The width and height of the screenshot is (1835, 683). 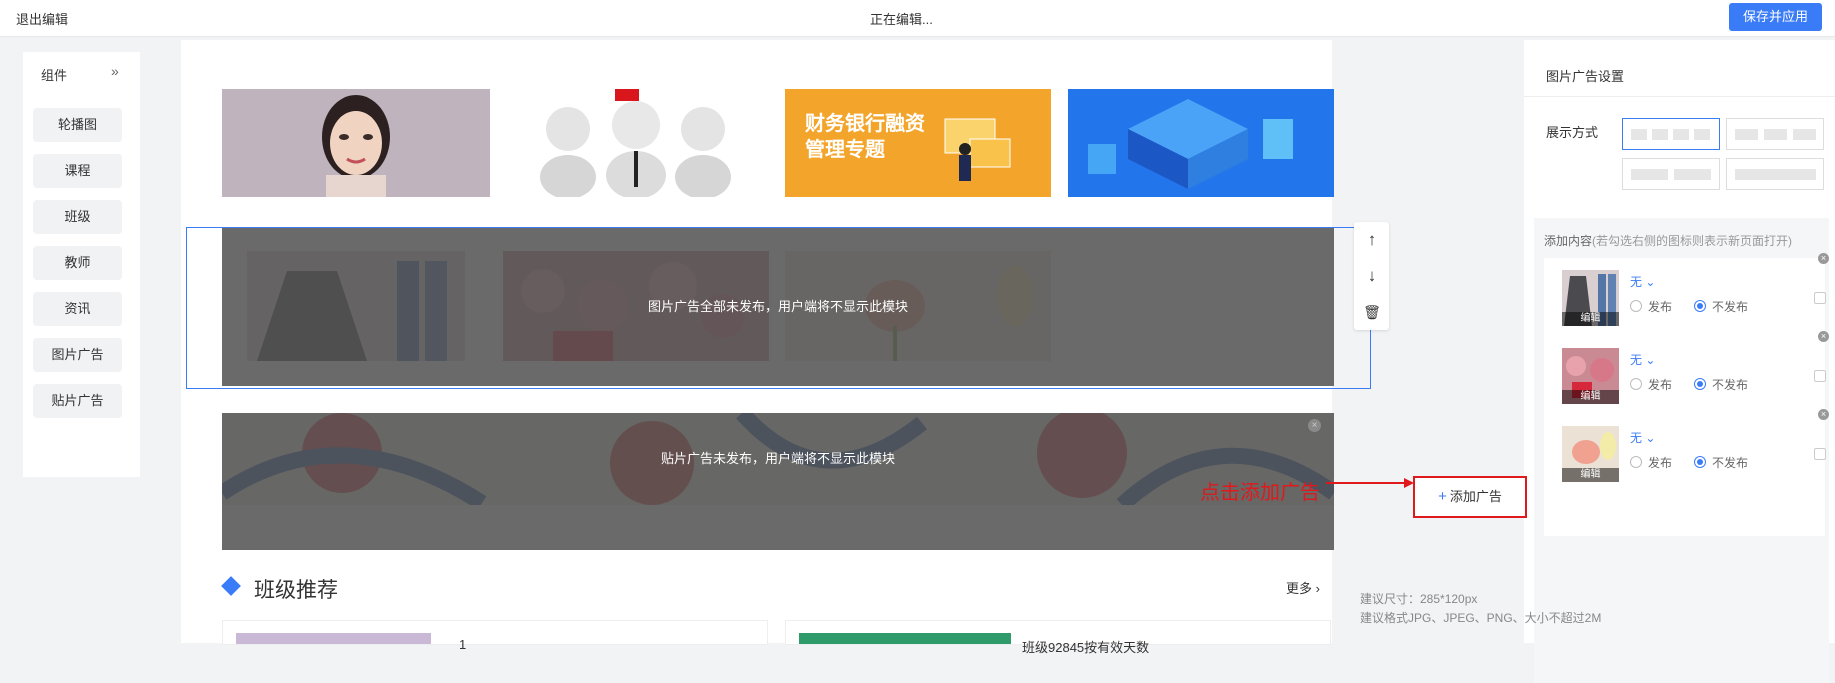 I want to click on add-ad-button: + 添加广告, so click(x=1470, y=497).